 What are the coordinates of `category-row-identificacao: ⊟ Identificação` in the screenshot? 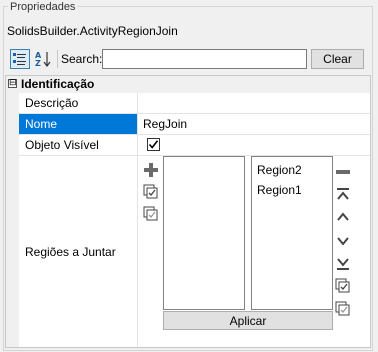 It's located at (188, 84).